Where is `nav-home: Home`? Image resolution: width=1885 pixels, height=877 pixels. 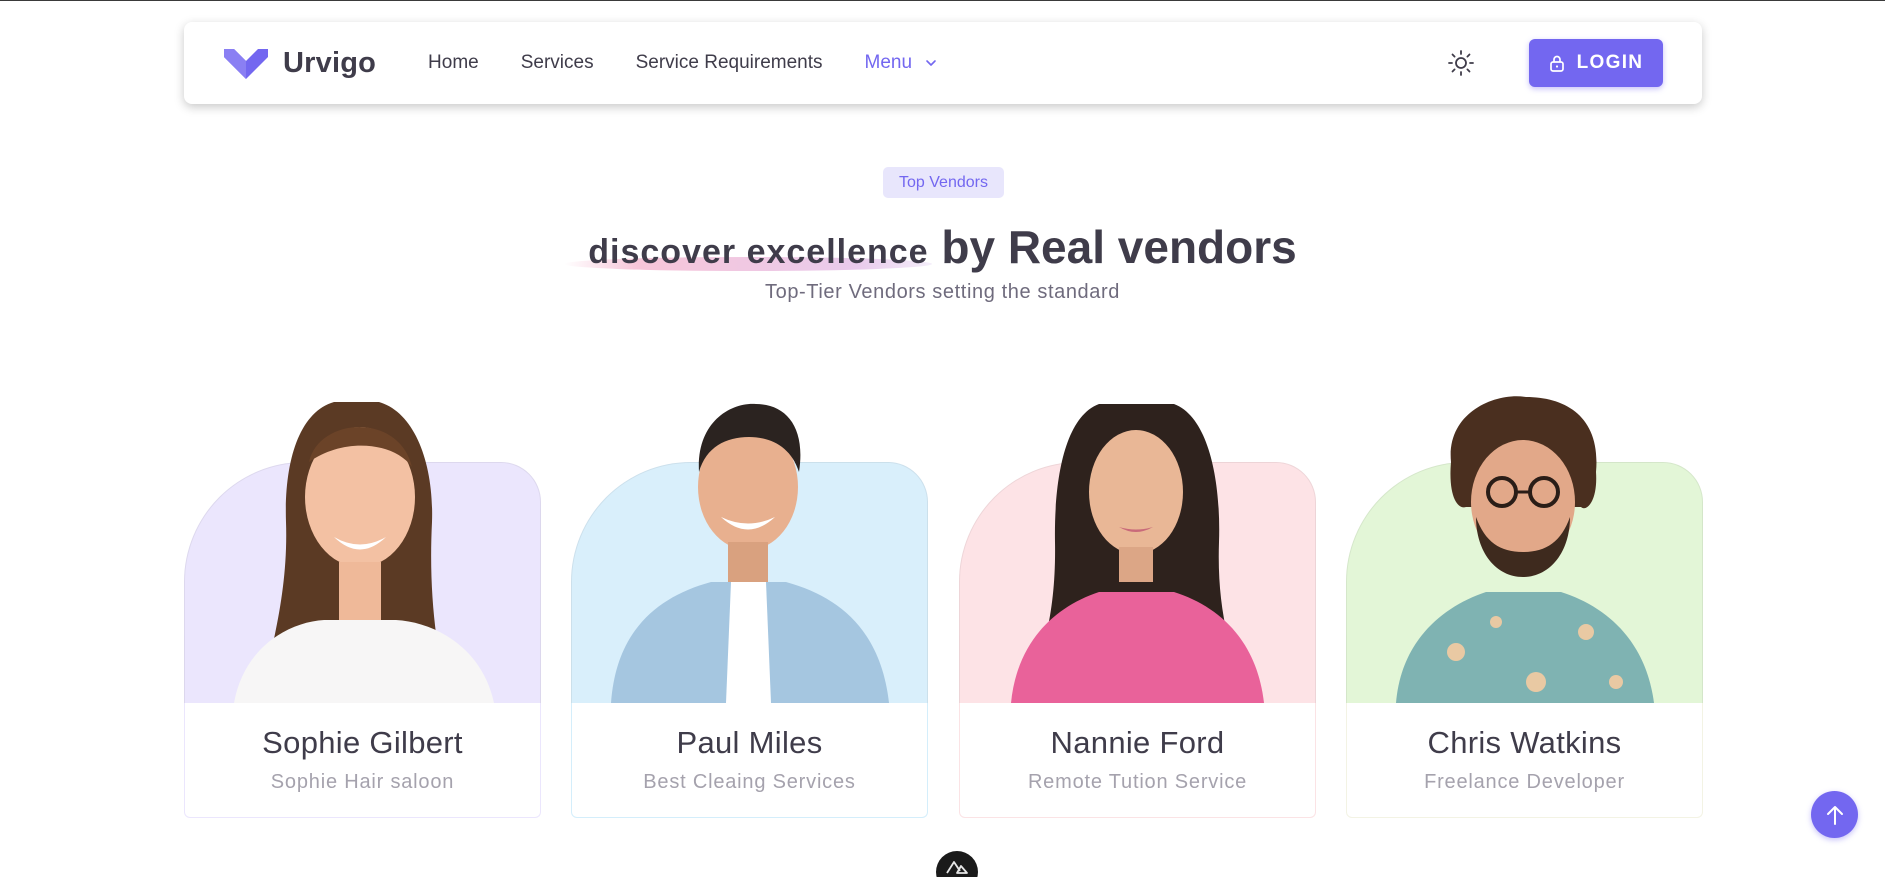
nav-home: Home is located at coordinates (453, 63).